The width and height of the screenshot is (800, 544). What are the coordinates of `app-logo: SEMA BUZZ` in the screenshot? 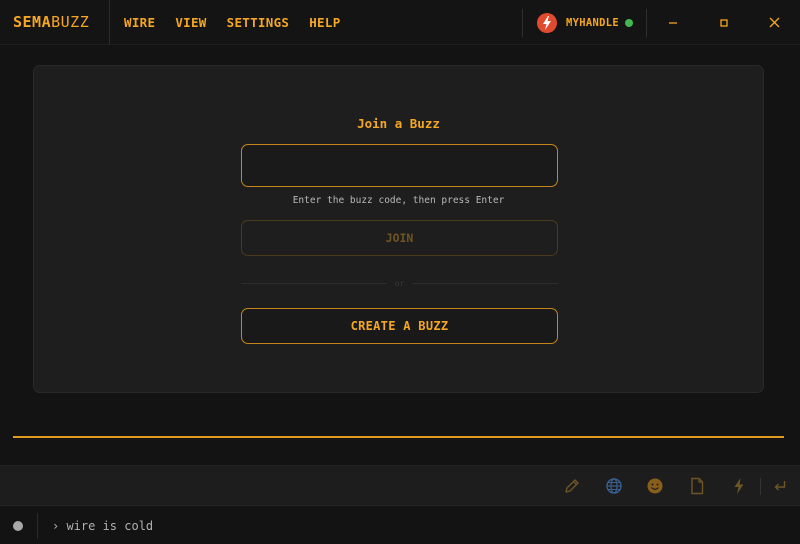 It's located at (55, 22).